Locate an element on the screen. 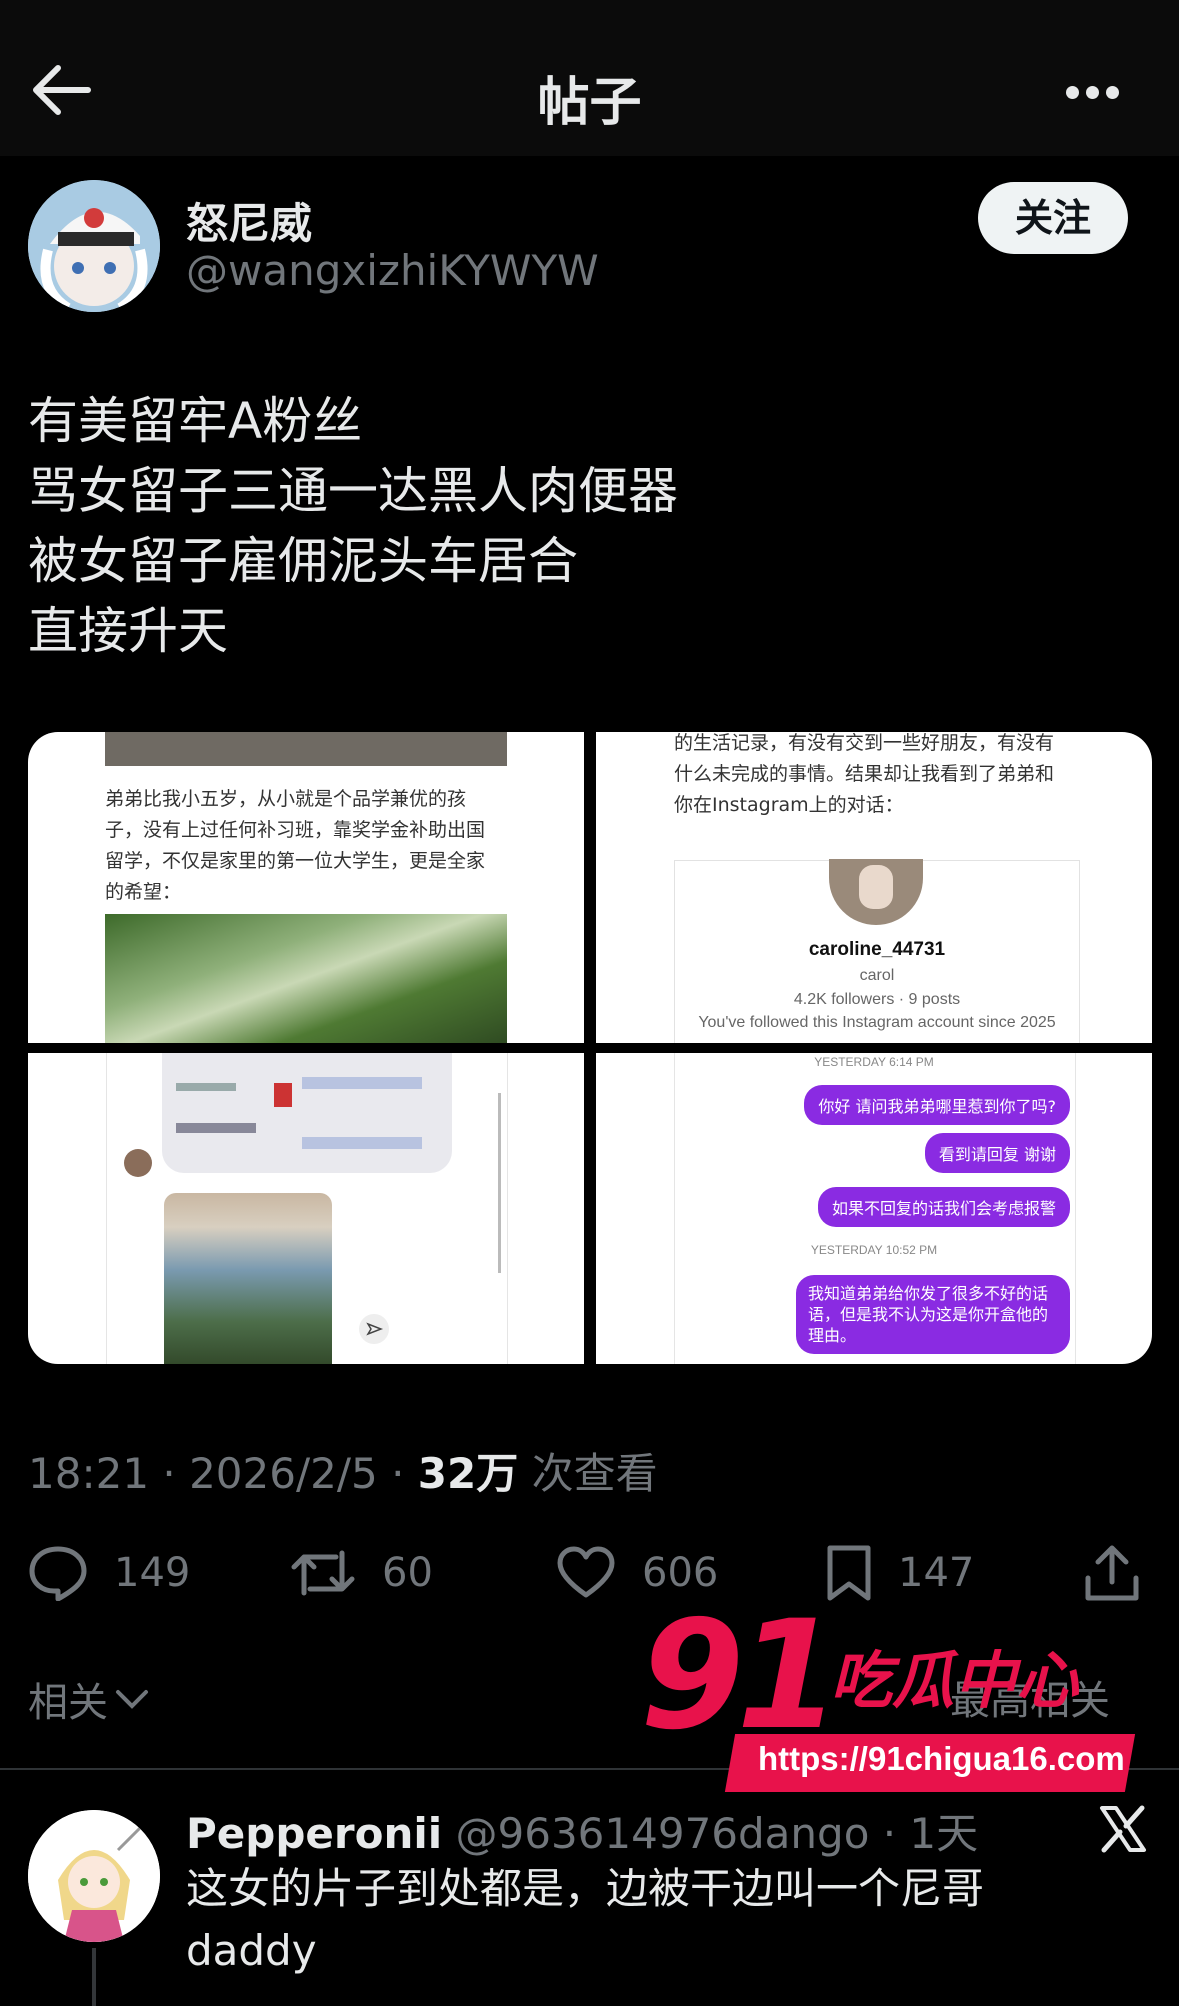 The image size is (1179, 2006). post-meta: 18:21 · 2026/2/5 · 32万 次查看 is located at coordinates (343, 1470).